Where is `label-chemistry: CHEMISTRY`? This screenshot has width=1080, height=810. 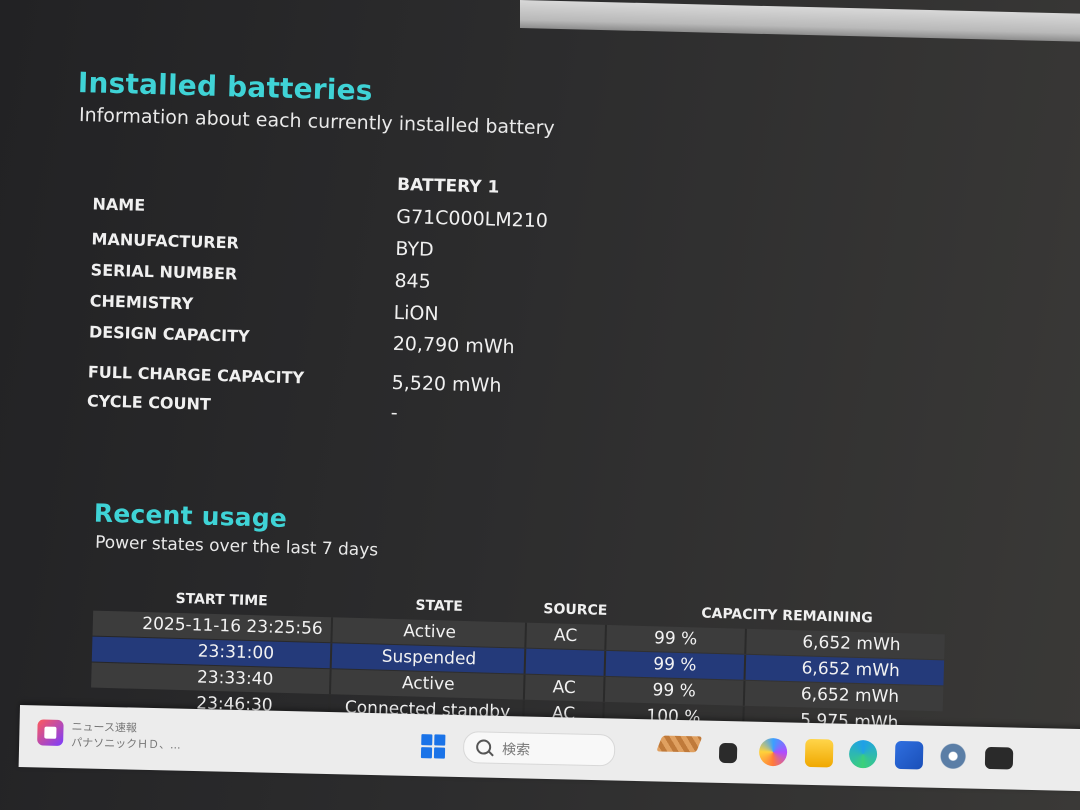
label-chemistry: CHEMISTRY is located at coordinates (141, 302).